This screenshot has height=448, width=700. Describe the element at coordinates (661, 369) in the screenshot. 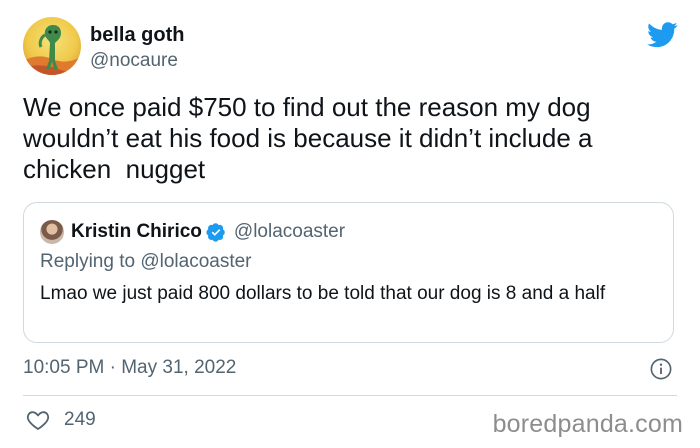

I see `info-icon` at that location.